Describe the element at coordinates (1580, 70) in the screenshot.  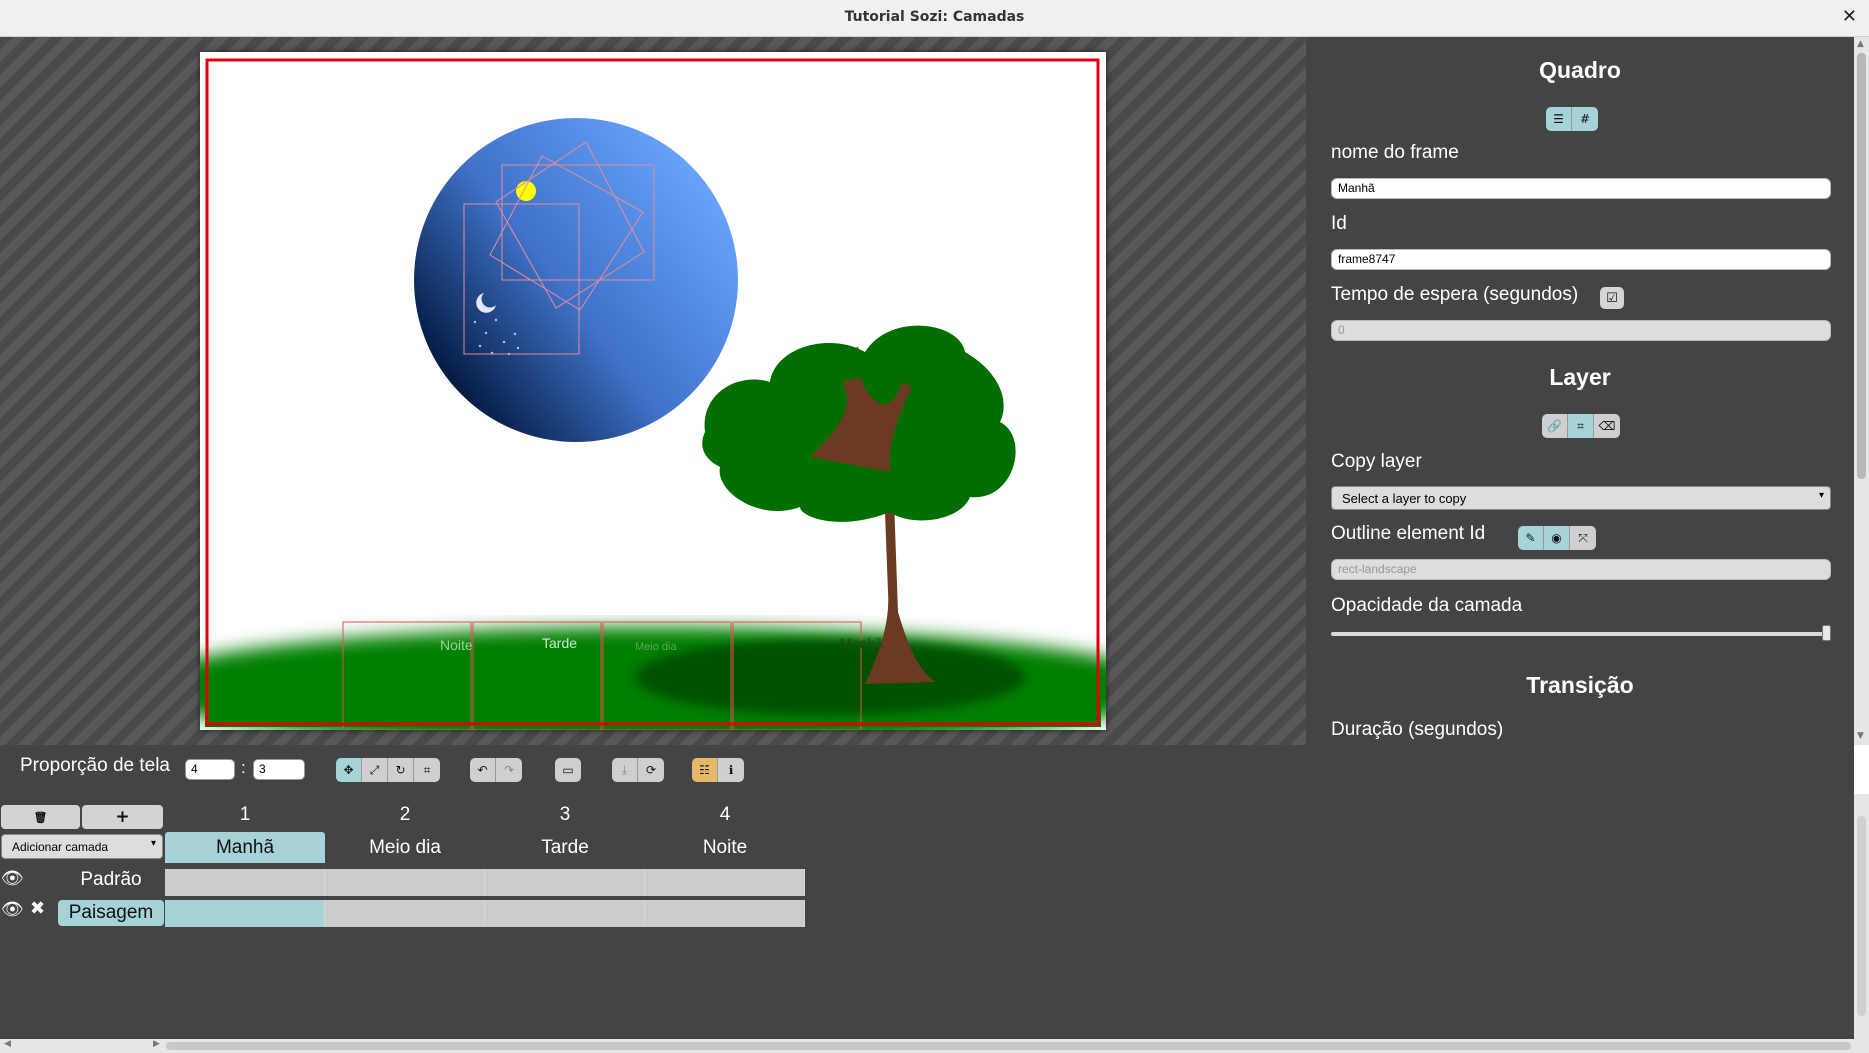
I see `quadro-heading: Quadro` at that location.